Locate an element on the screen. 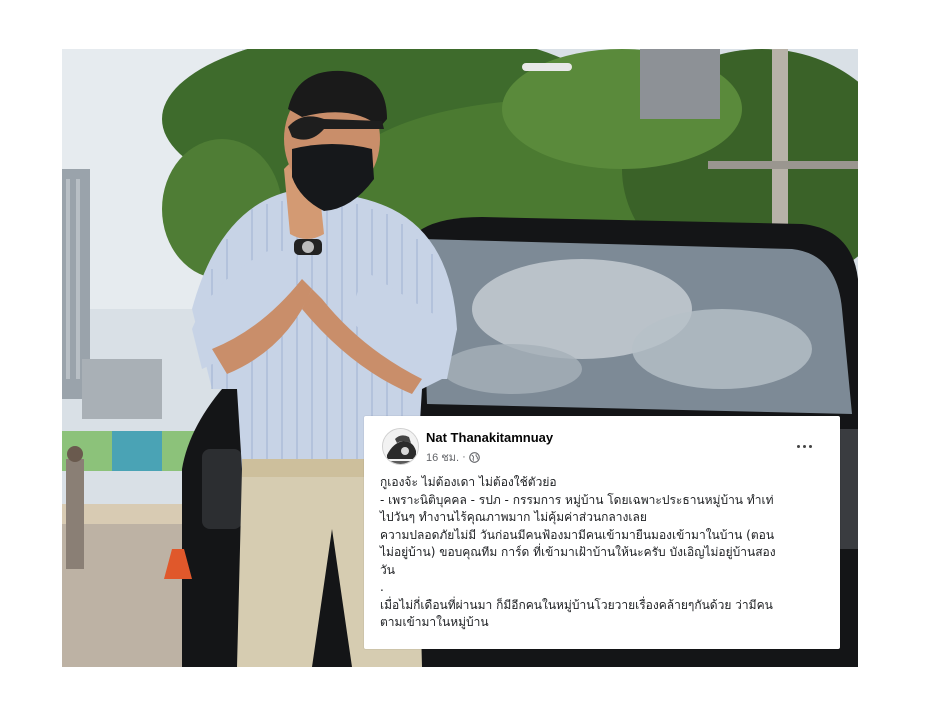  post-meta: 16 ชม. · is located at coordinates (453, 457).